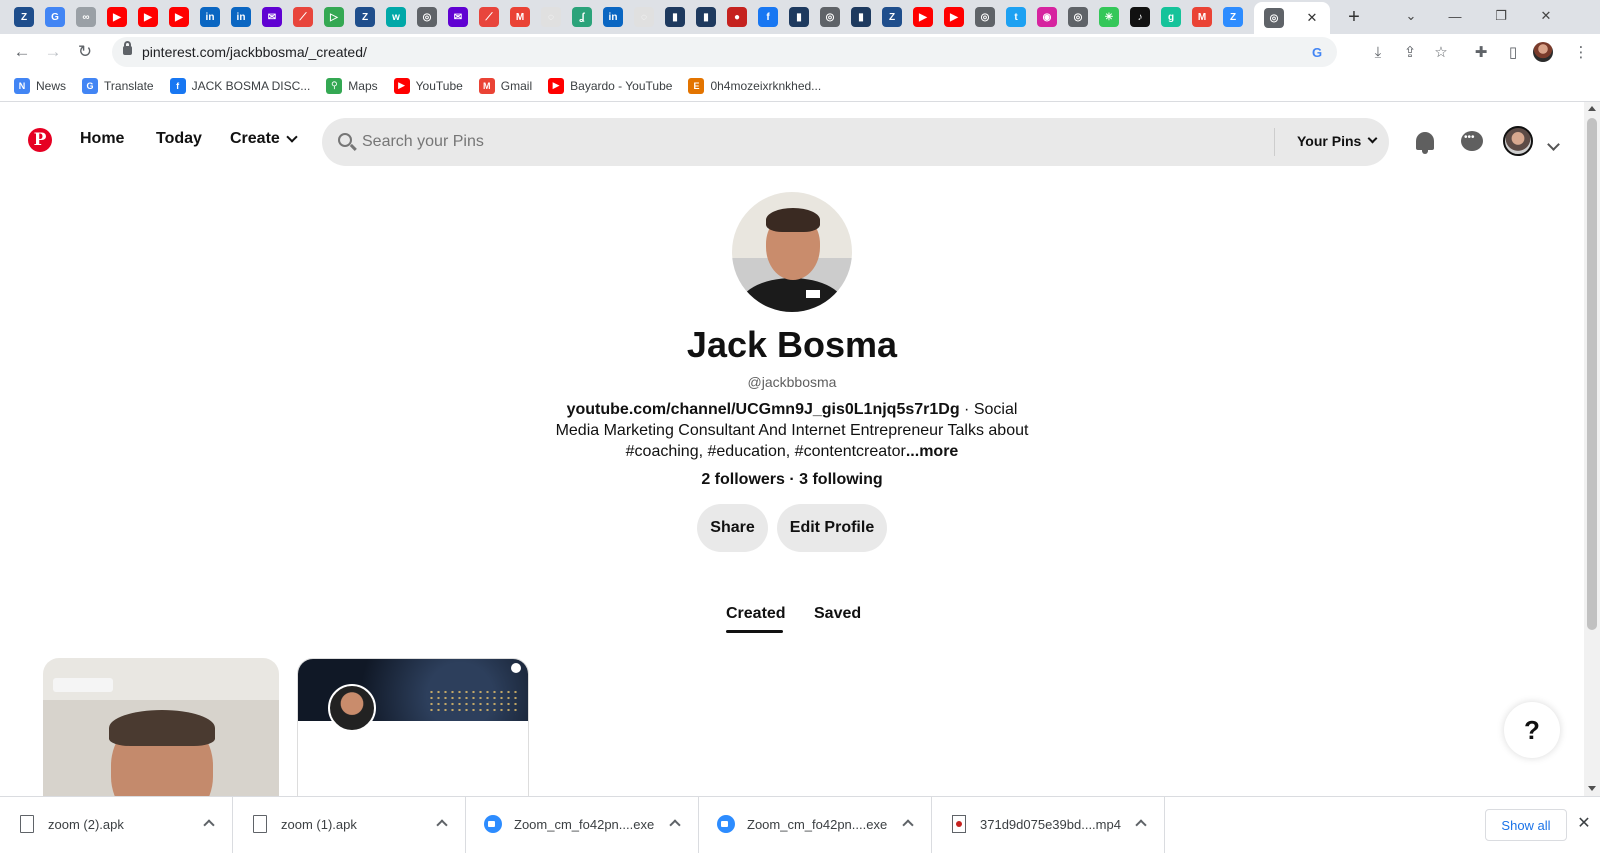 Image resolution: width=1600 pixels, height=853 pixels. What do you see at coordinates (55, 17) in the screenshot?
I see `google-tab-icon: G` at bounding box center [55, 17].